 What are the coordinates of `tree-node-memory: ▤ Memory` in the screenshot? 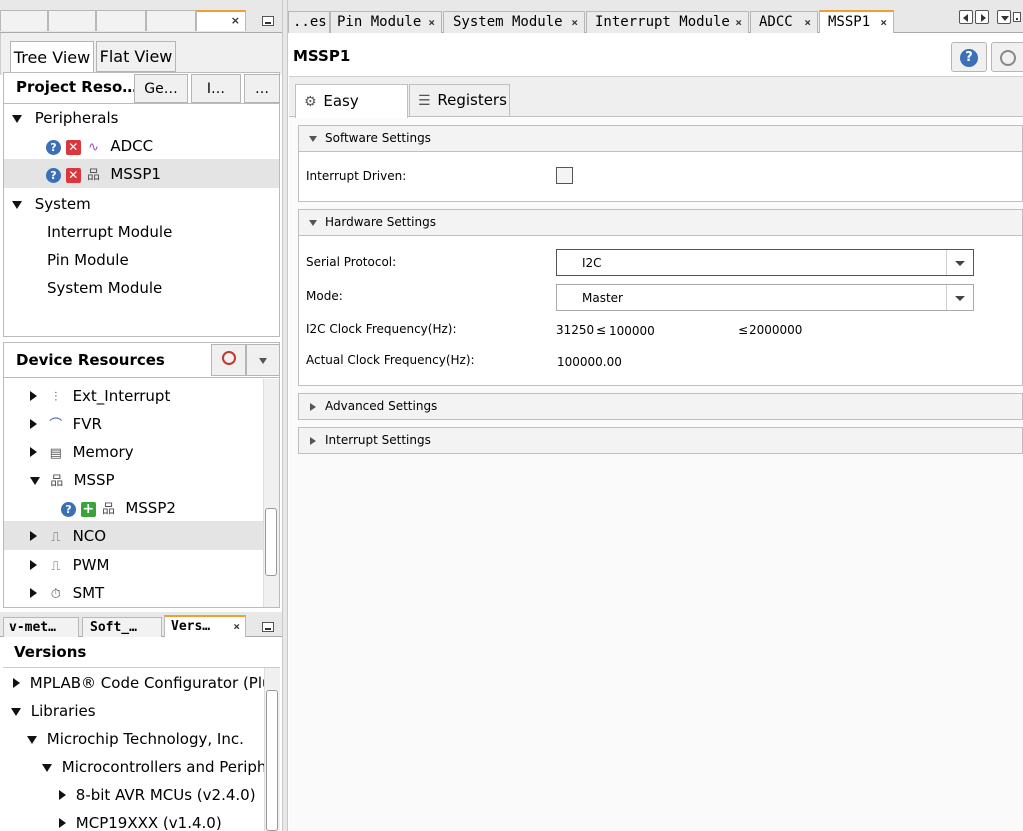 It's located at (82, 452).